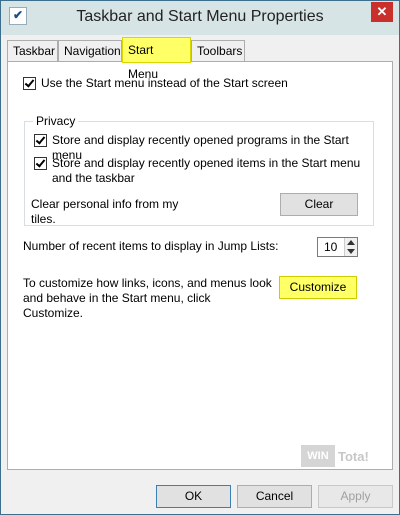 The height and width of the screenshot is (515, 400). Describe the element at coordinates (337, 247) in the screenshot. I see `jump-lists-stepper: 10` at that location.